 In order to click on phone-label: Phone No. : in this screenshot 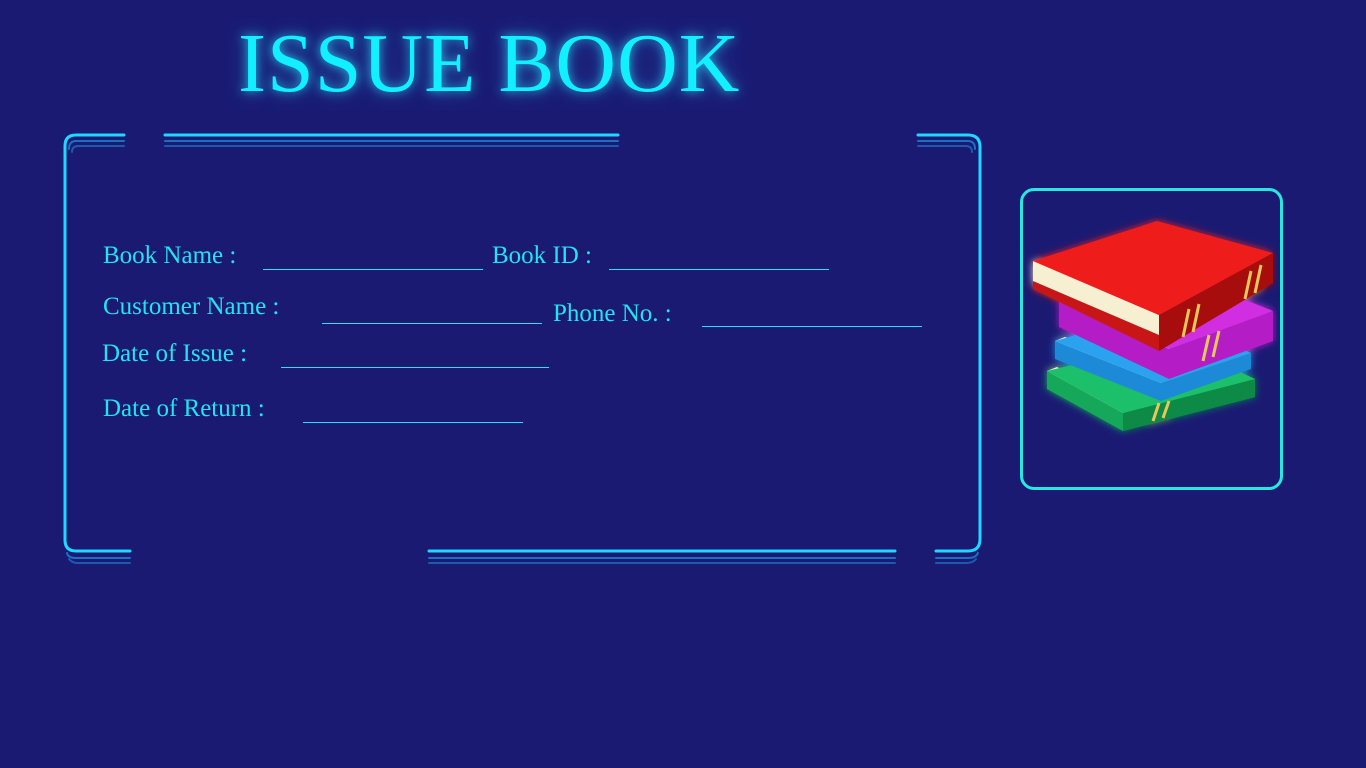, I will do `click(612, 313)`.